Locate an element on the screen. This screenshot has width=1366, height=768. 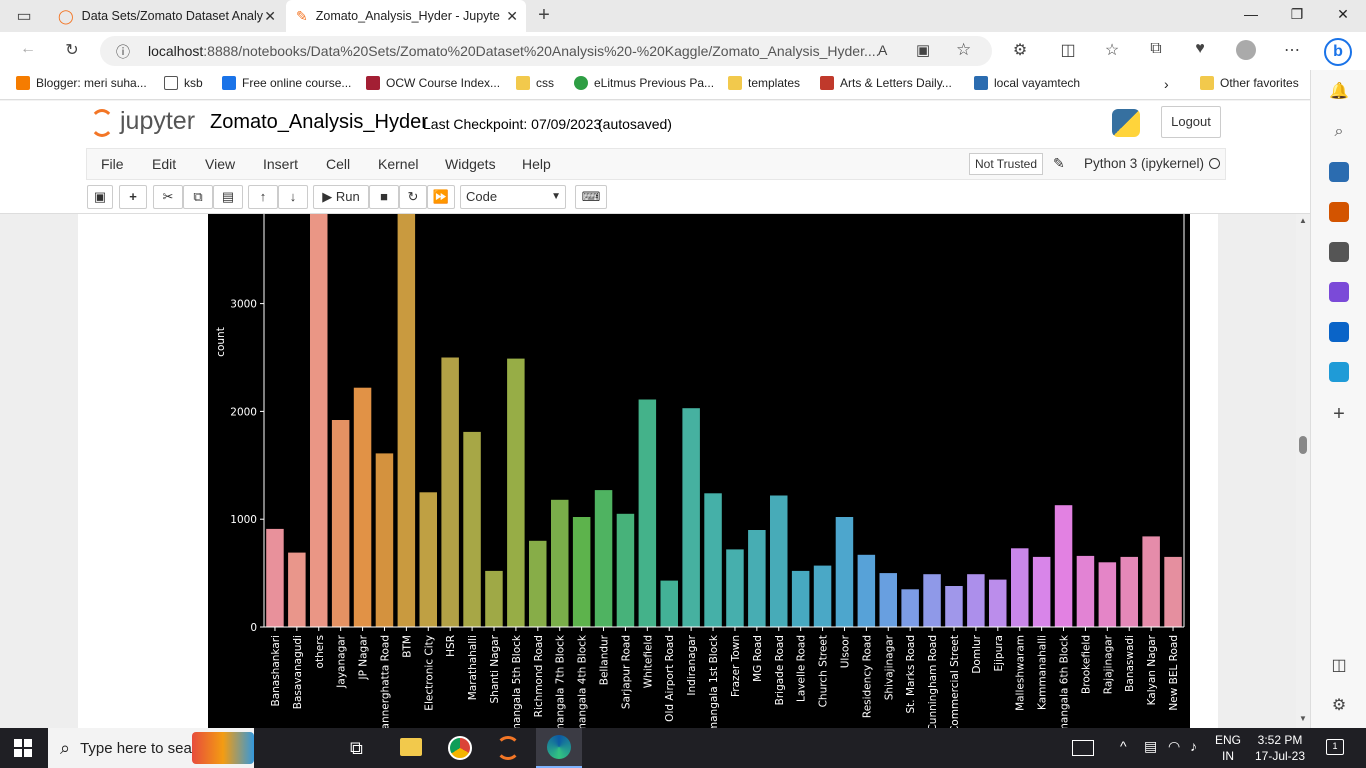
folder-icon is located at coordinates (523, 83).